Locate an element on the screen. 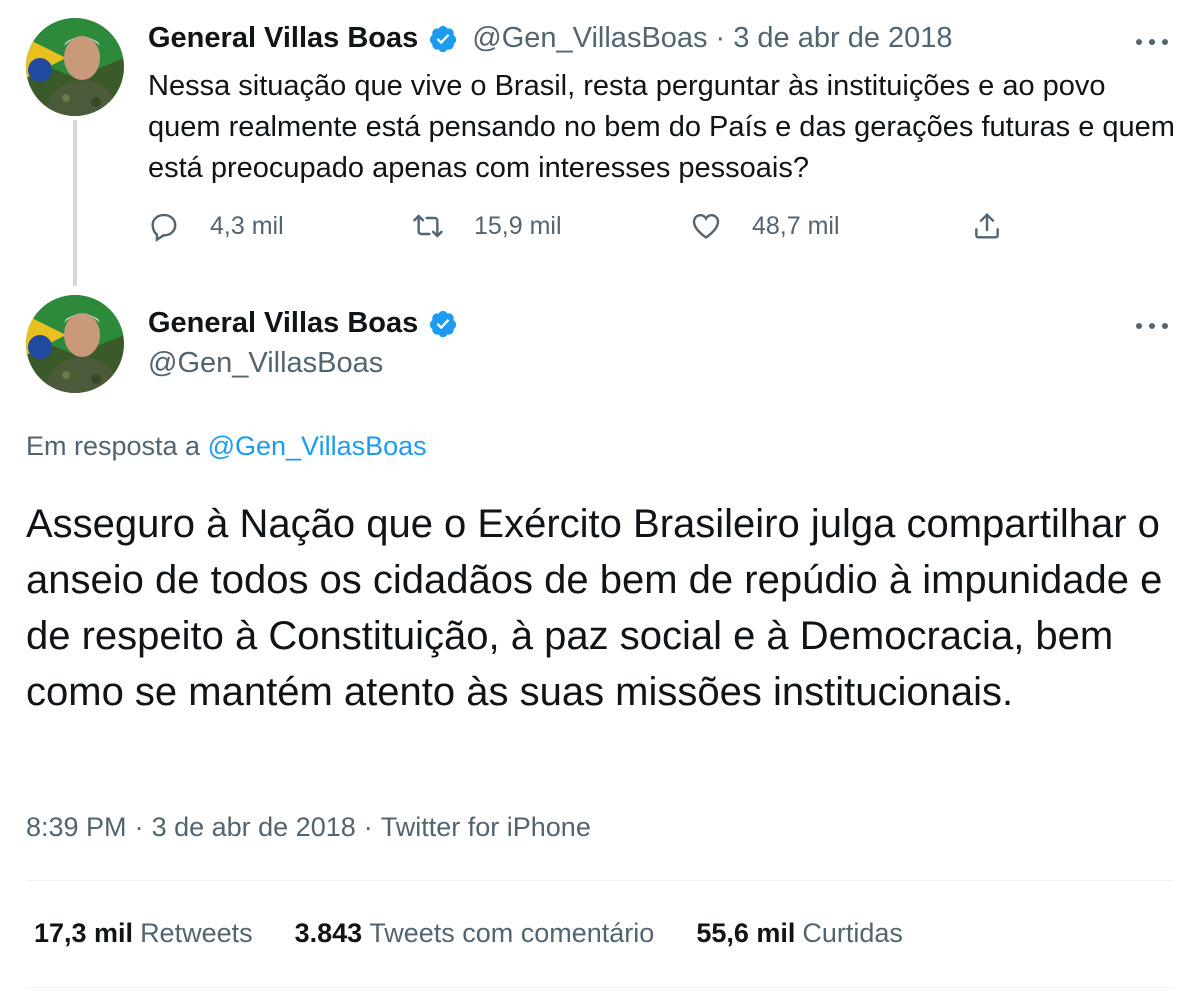 The width and height of the screenshot is (1200, 997). main-tweet-header: General Villas Boas is located at coordinates (303, 323).